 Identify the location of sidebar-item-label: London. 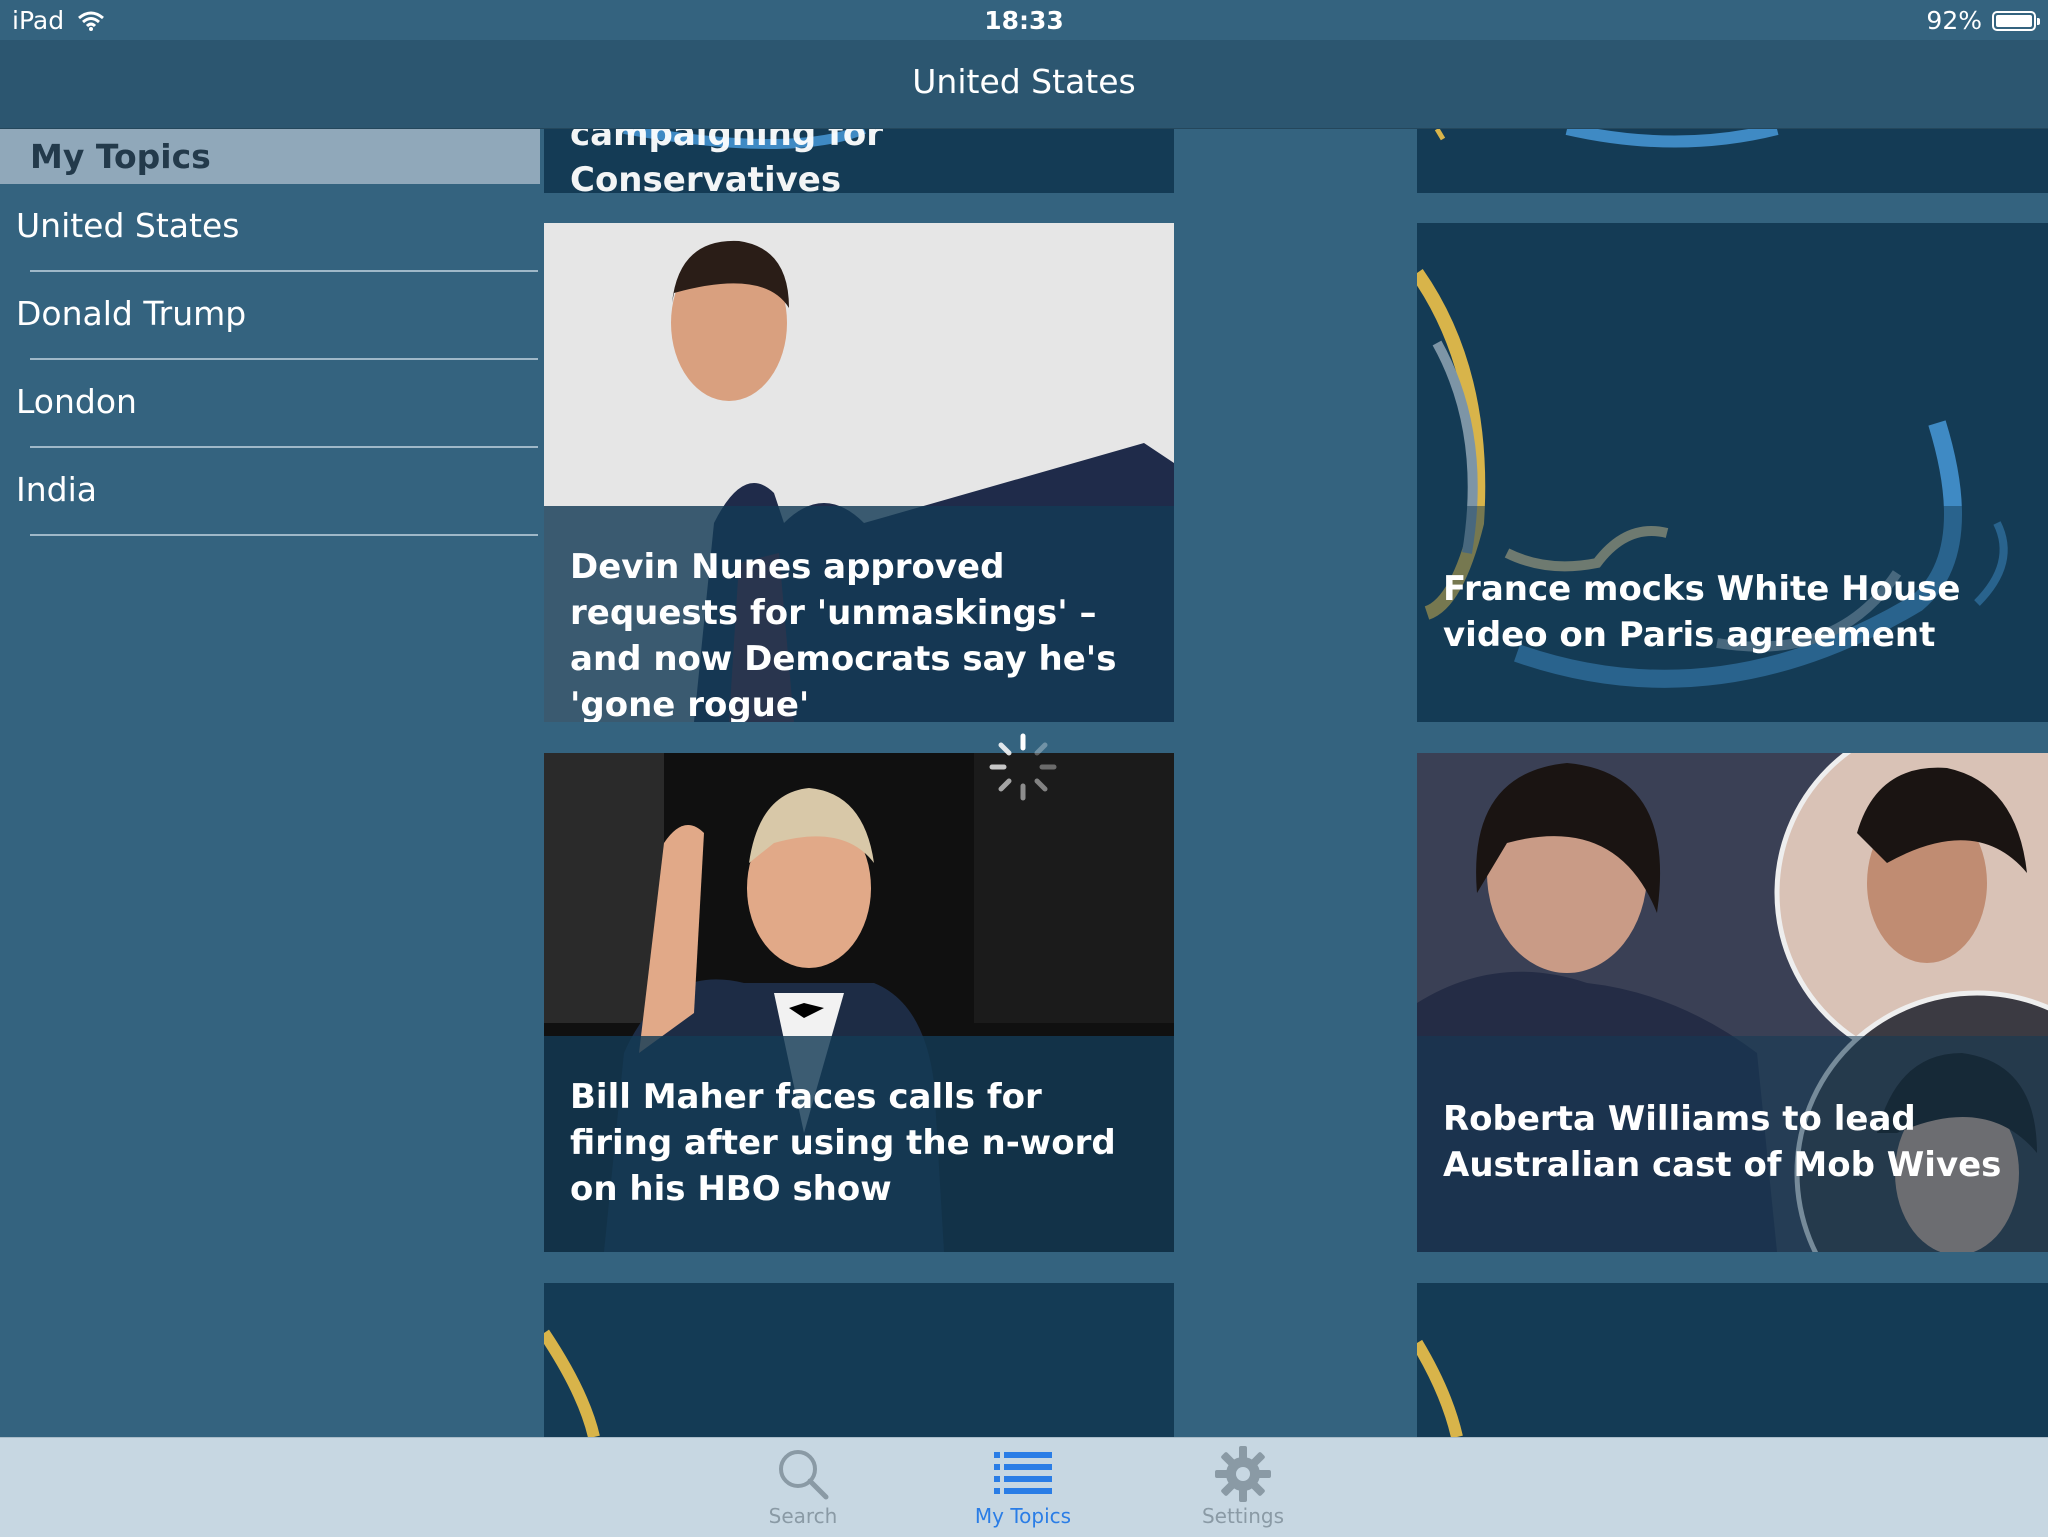
(76, 401).